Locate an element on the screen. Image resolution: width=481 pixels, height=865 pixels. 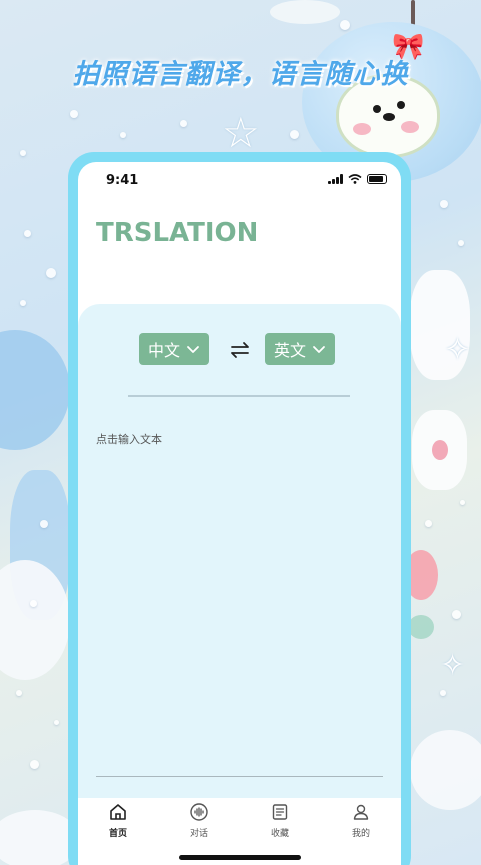
tab-chat: 对话 is located at coordinates (199, 820).